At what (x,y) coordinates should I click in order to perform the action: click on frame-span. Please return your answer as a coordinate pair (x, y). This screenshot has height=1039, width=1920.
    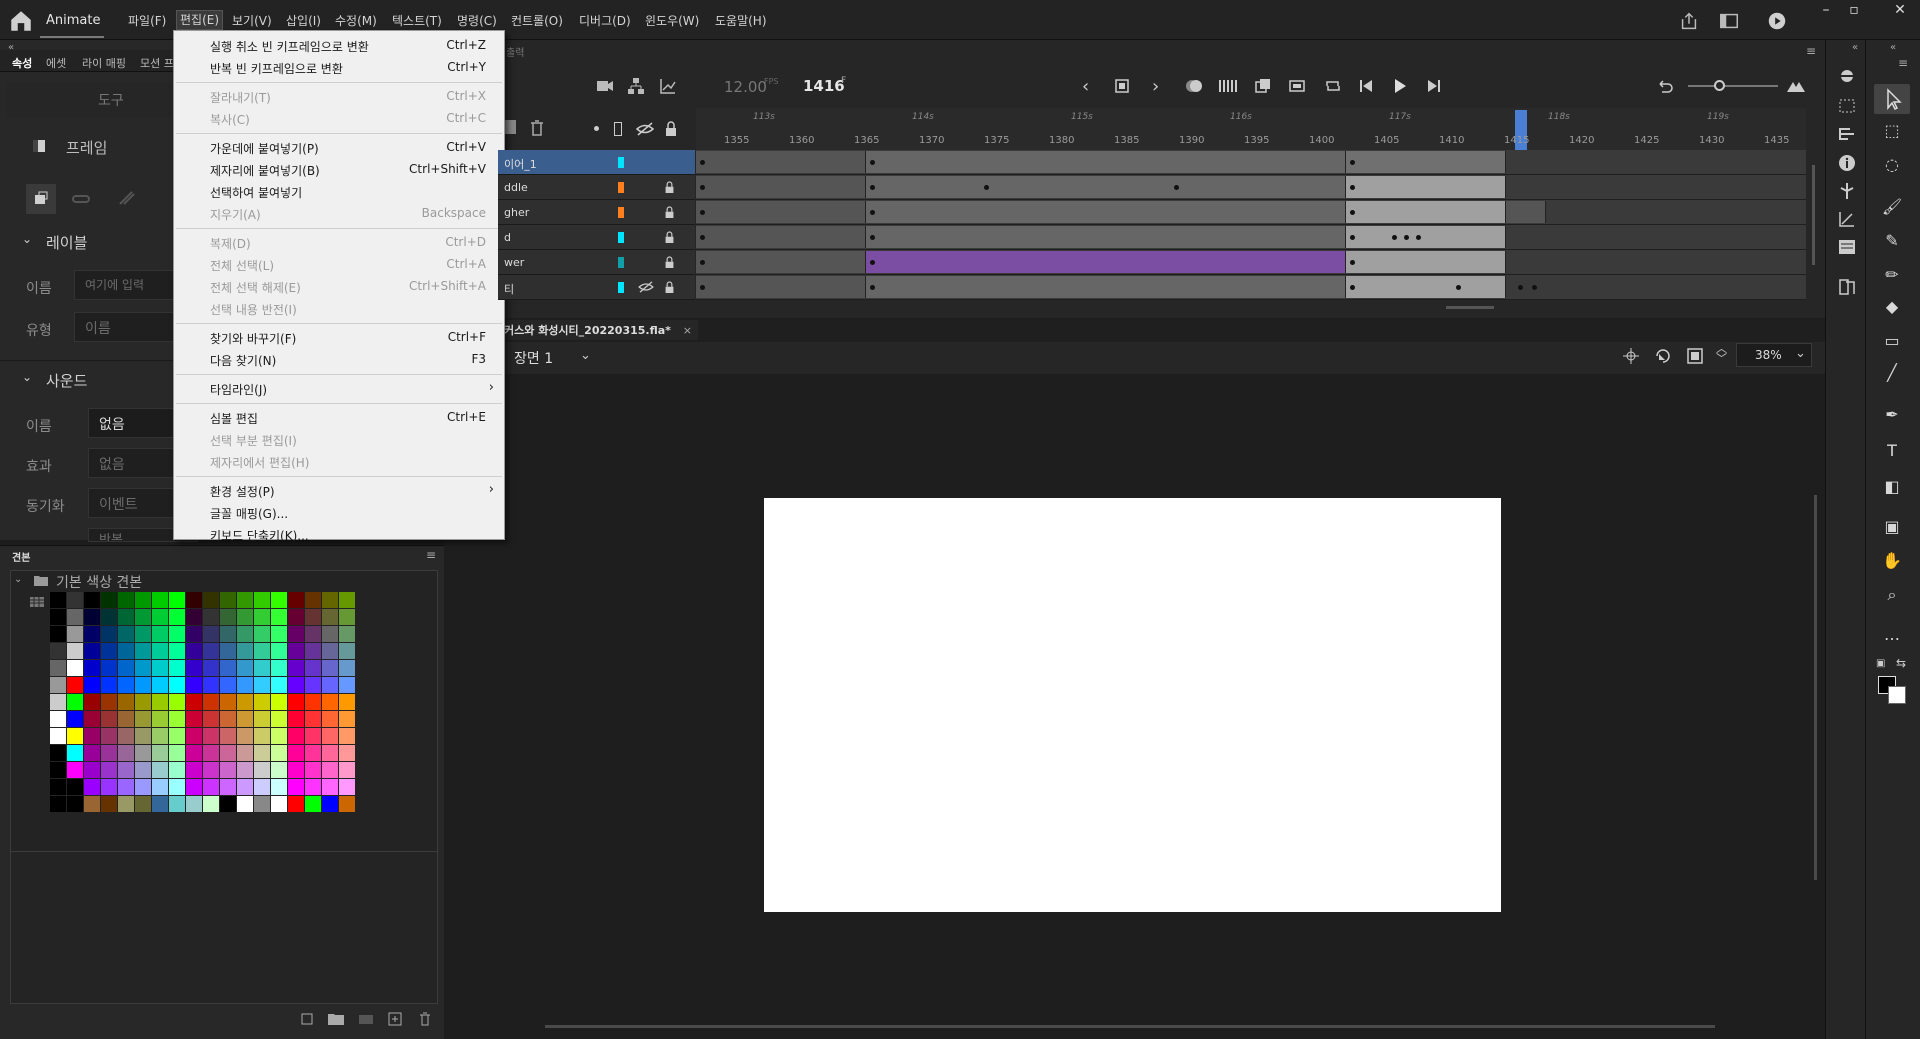
    Looking at the image, I should click on (1106, 262).